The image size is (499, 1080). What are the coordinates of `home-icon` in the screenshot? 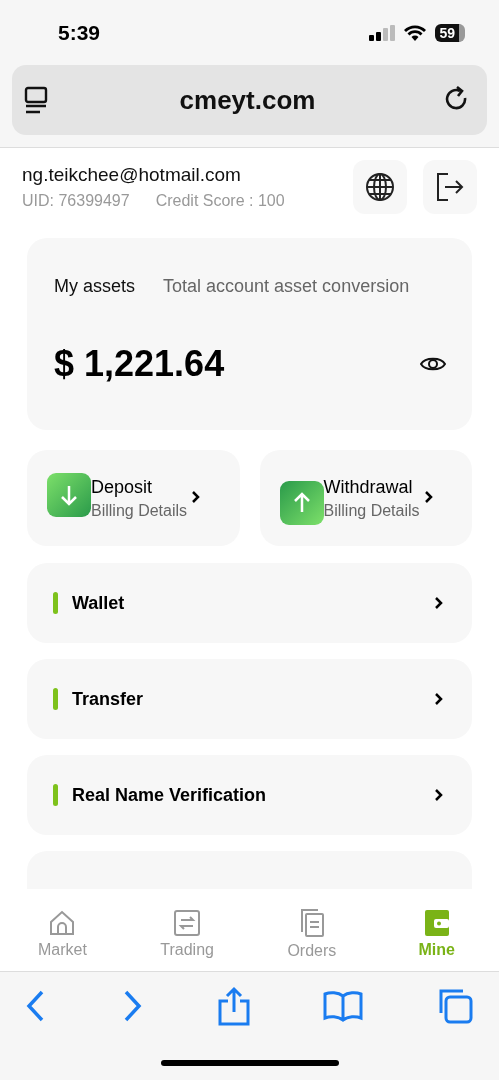 It's located at (62, 922).